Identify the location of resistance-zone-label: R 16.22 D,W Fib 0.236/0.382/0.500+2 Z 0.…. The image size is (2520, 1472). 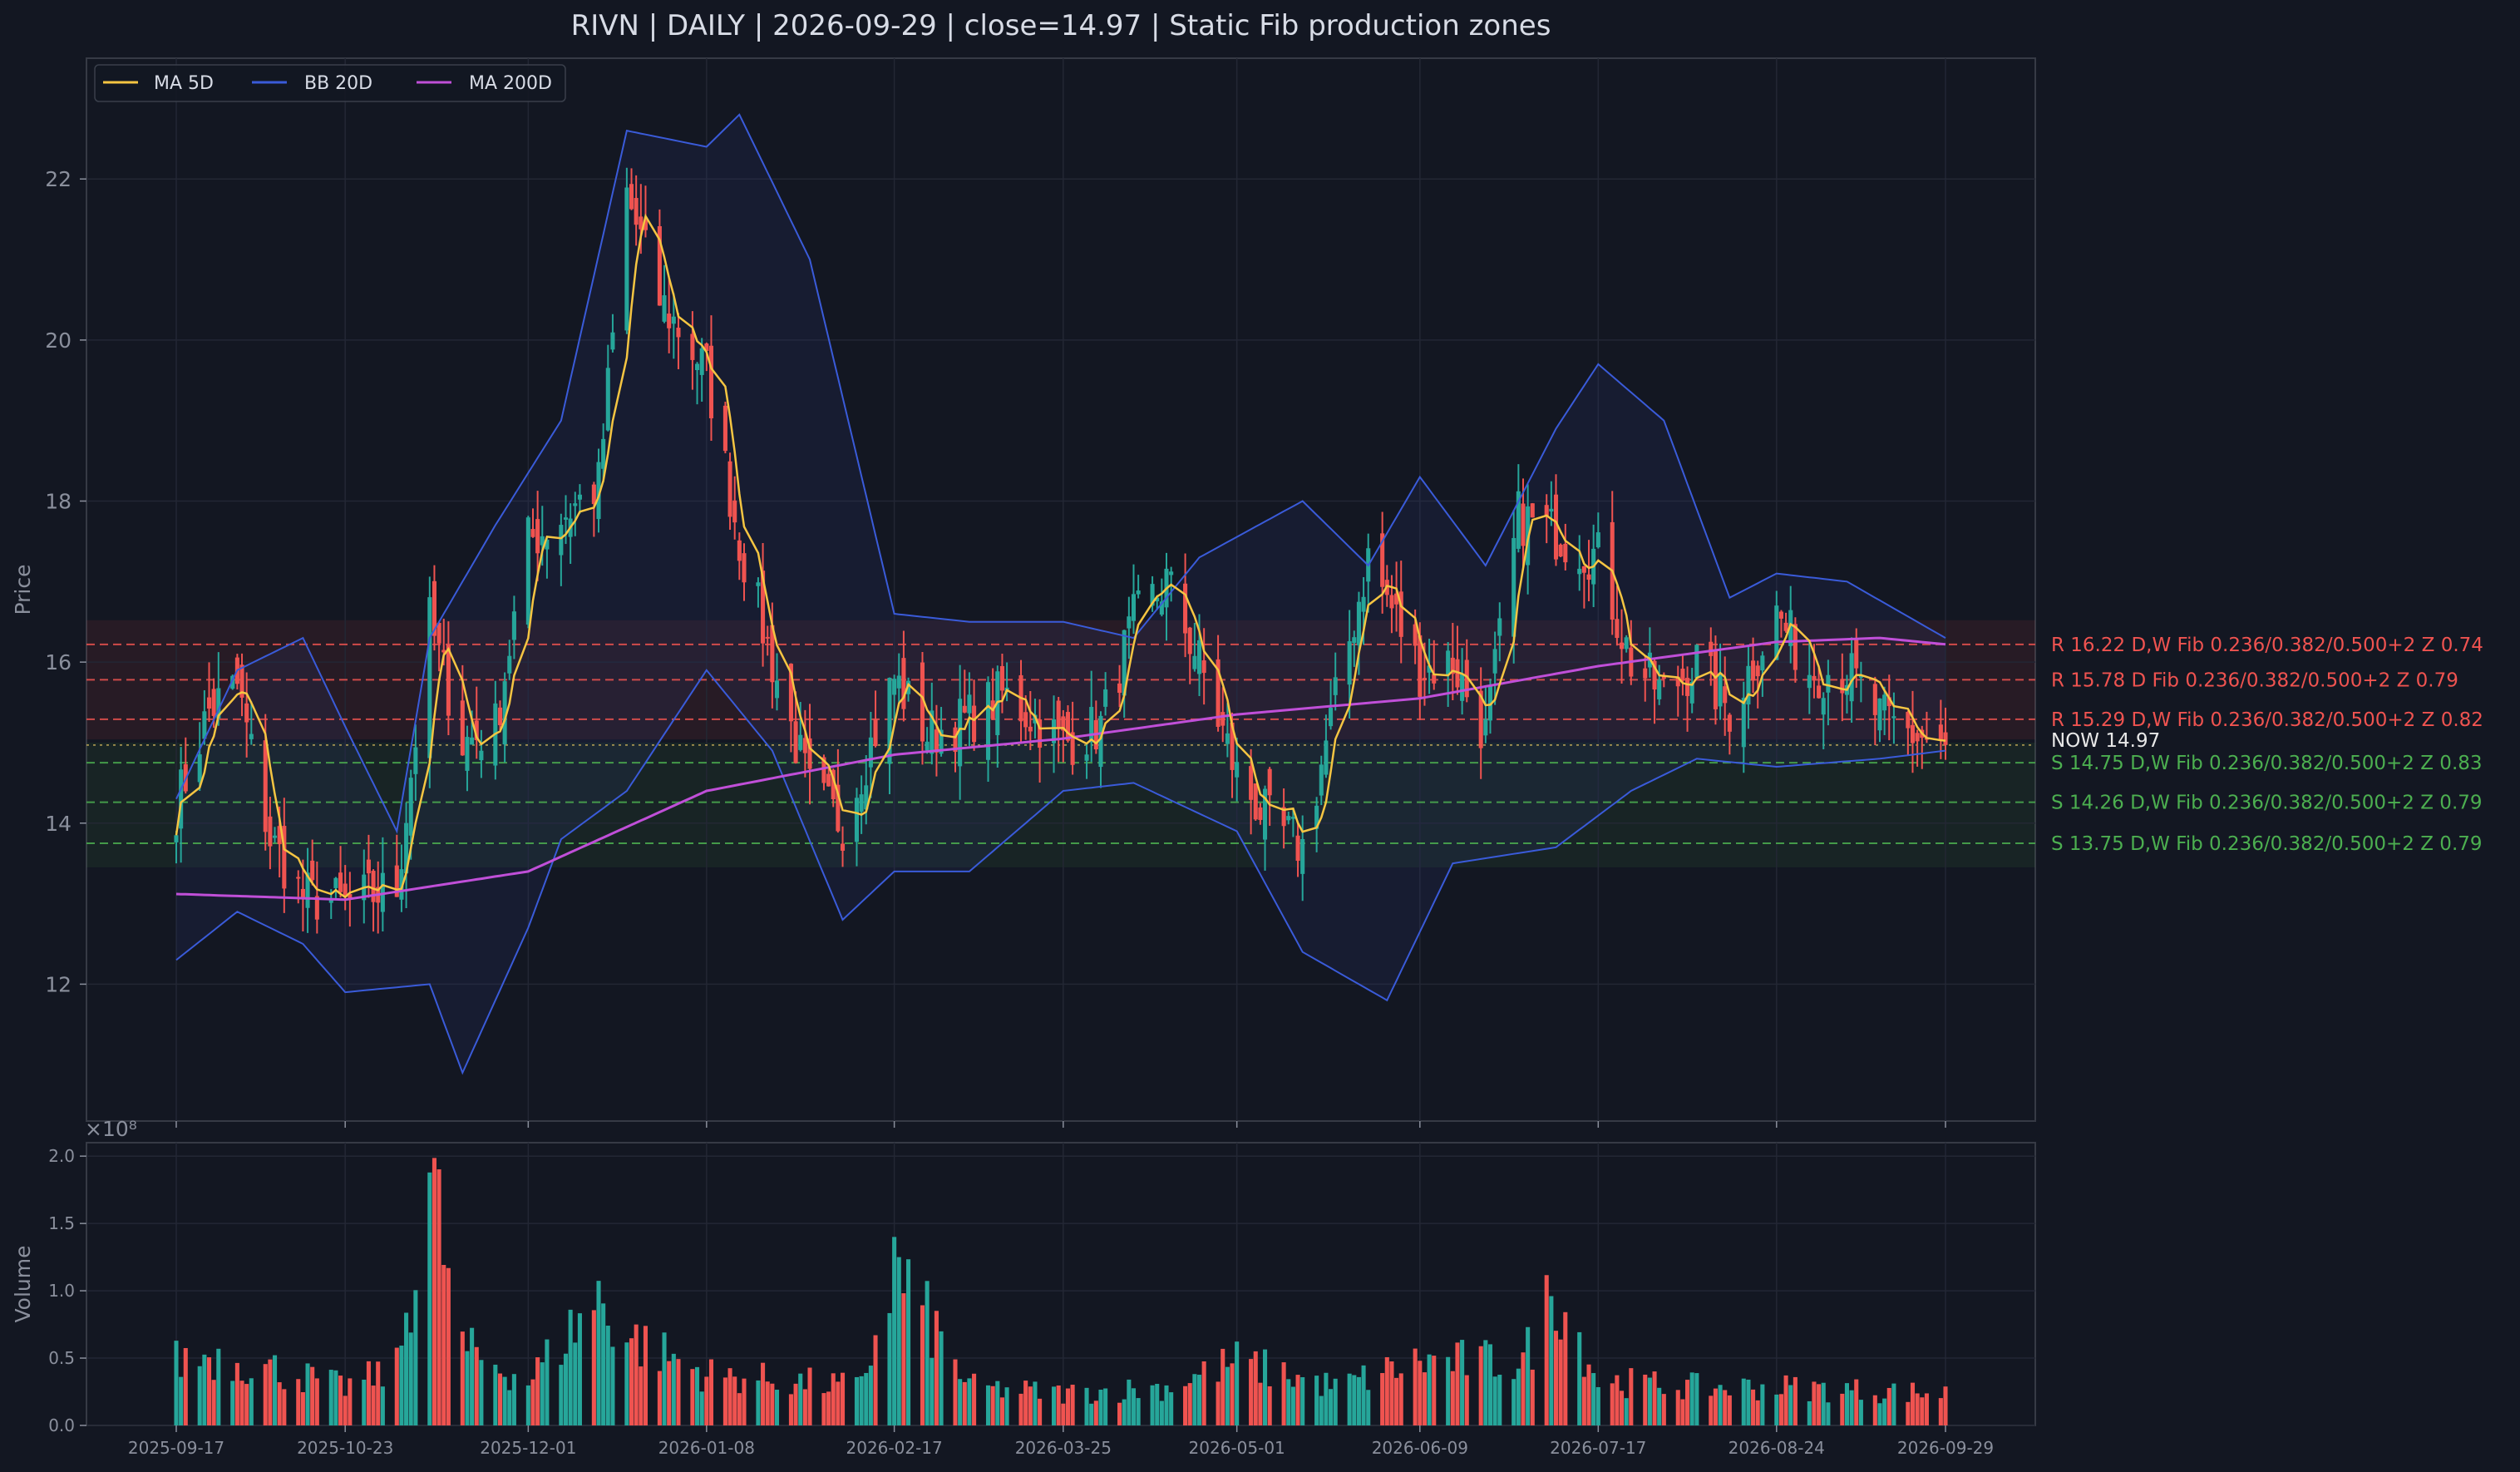
(2267, 645).